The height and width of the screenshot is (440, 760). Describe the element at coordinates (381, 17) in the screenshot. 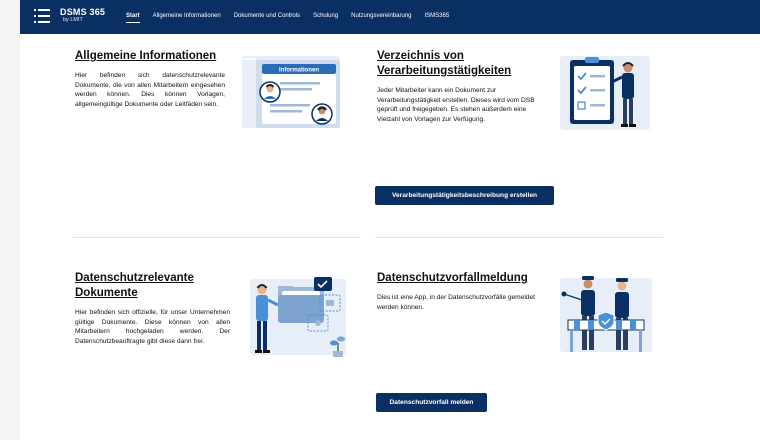

I see `nav-usage-agreement: Nutzungsvereinbarung` at that location.